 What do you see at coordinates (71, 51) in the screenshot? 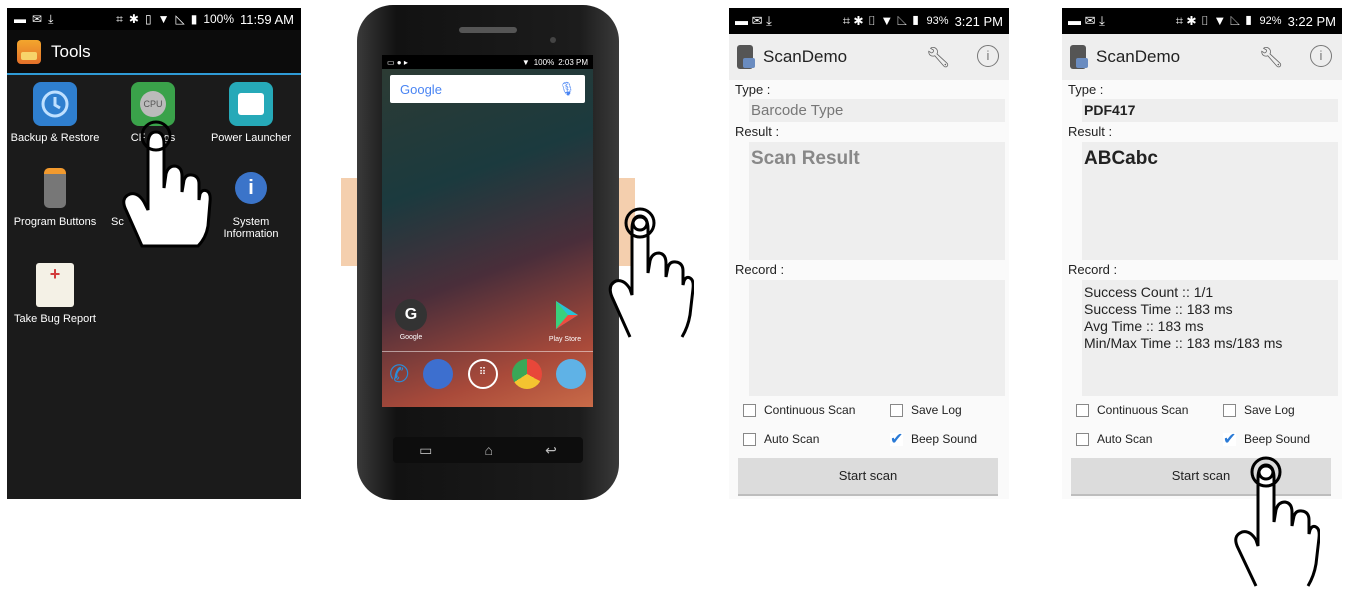
I see `page-title: Tools` at bounding box center [71, 51].